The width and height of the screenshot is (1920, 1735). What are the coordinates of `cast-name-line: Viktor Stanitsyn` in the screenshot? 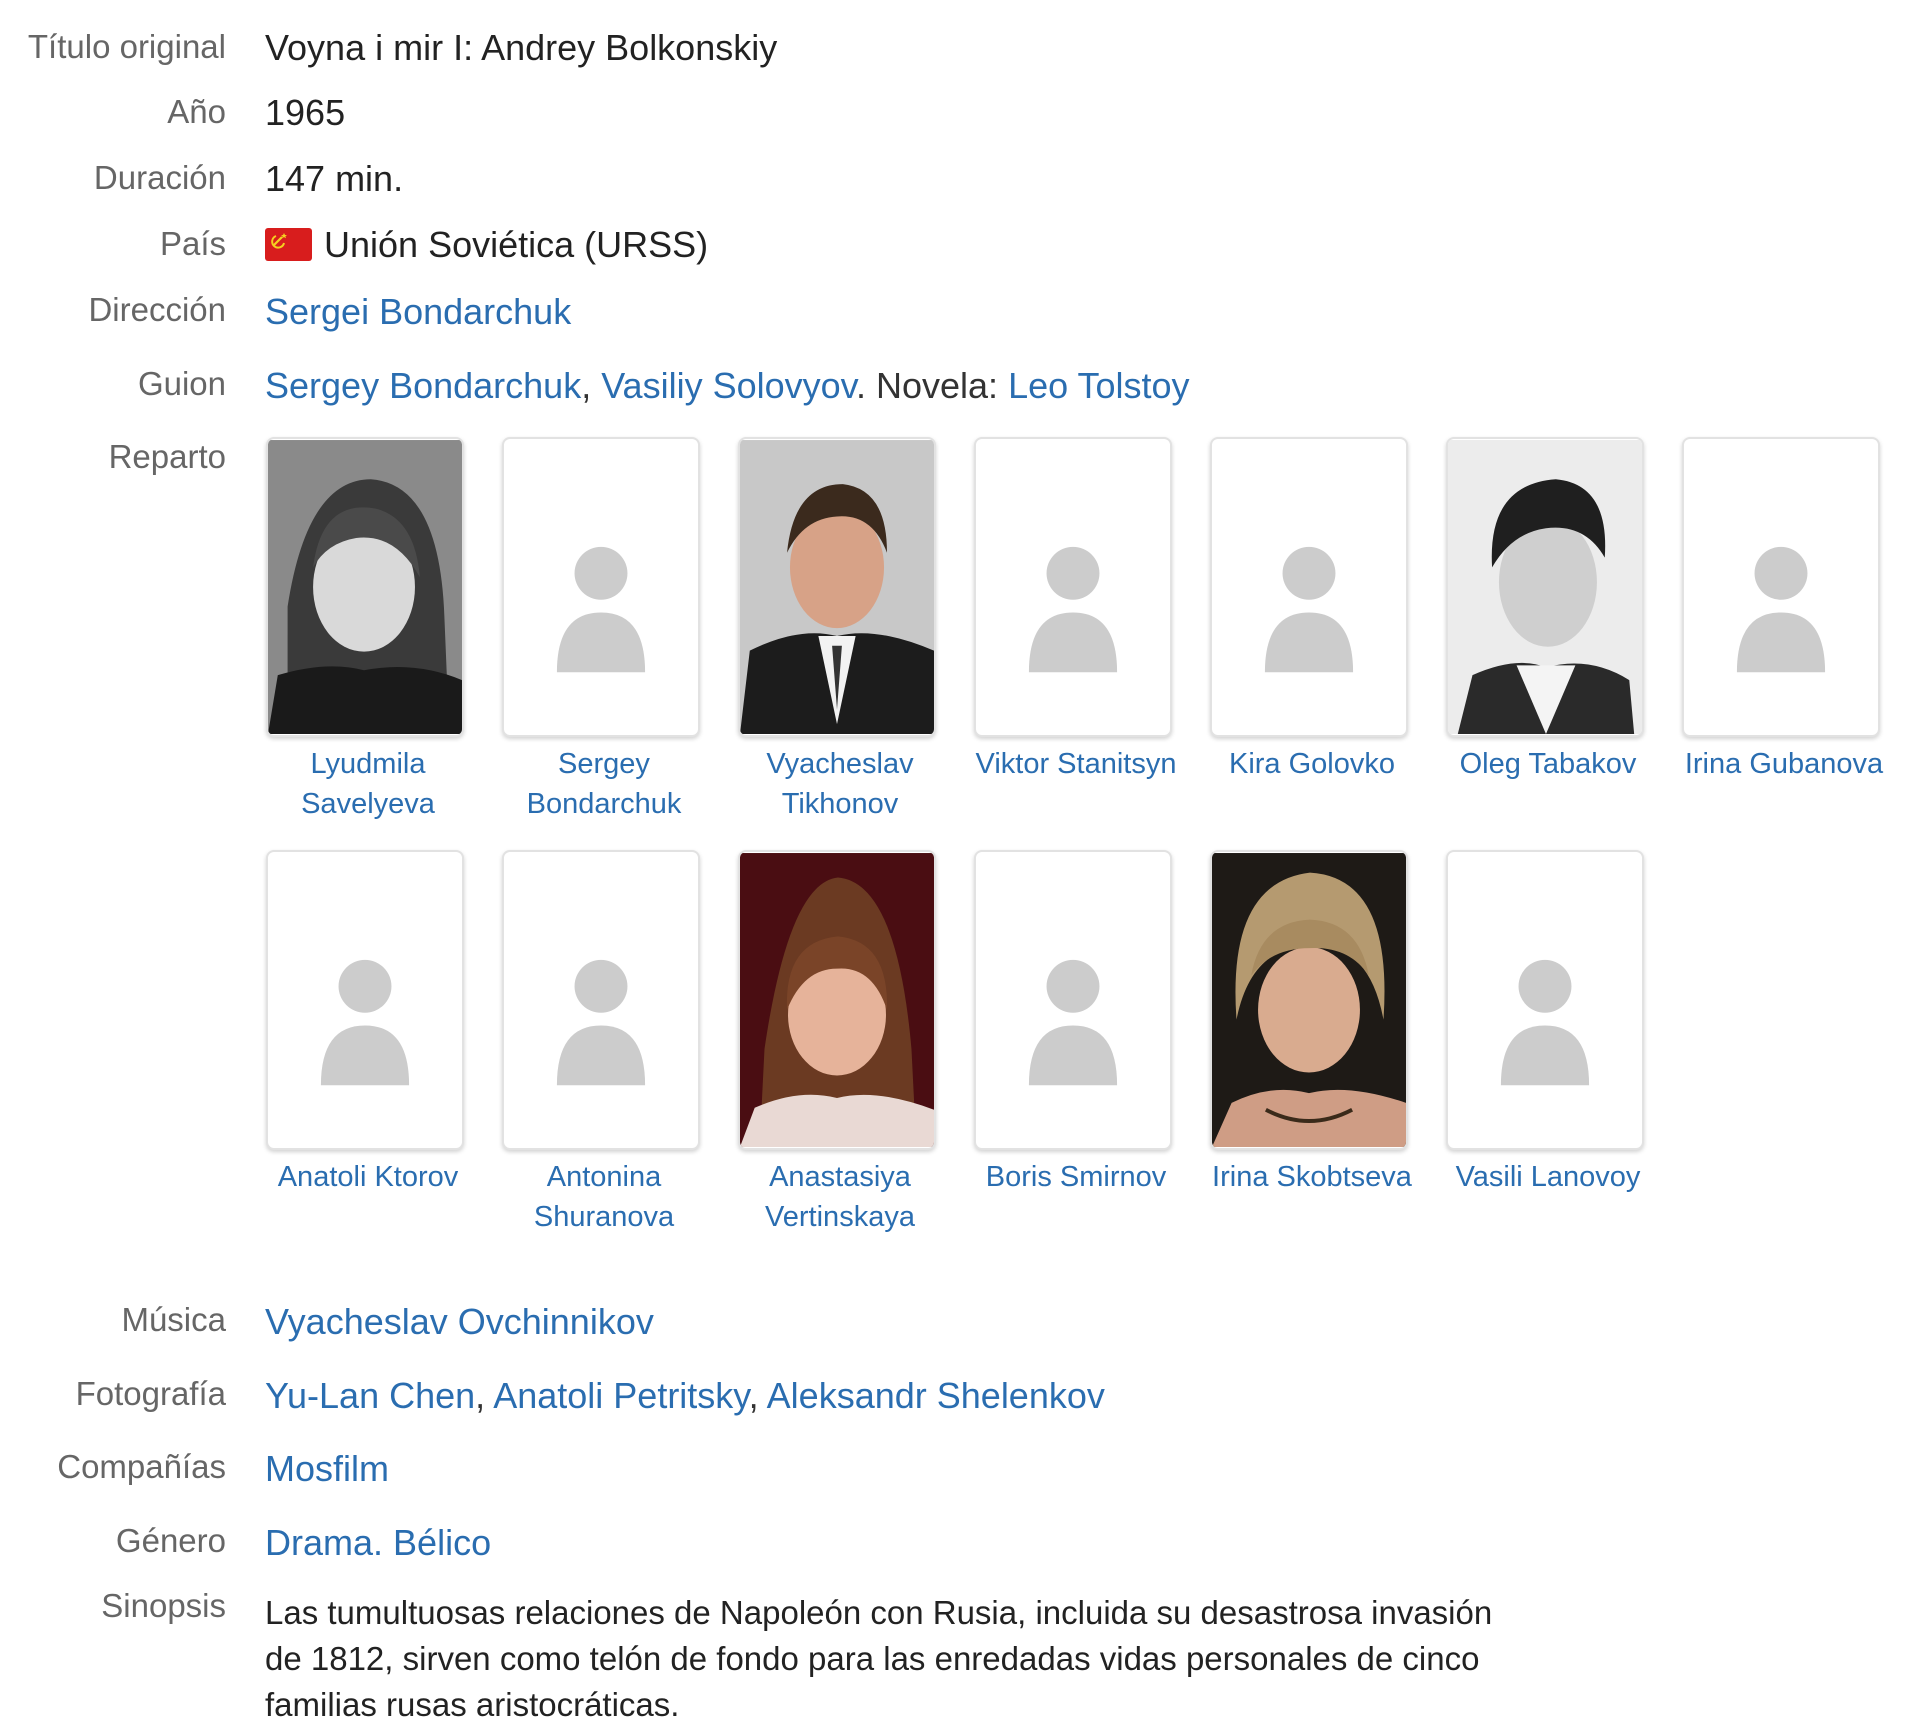 It's located at (1076, 764).